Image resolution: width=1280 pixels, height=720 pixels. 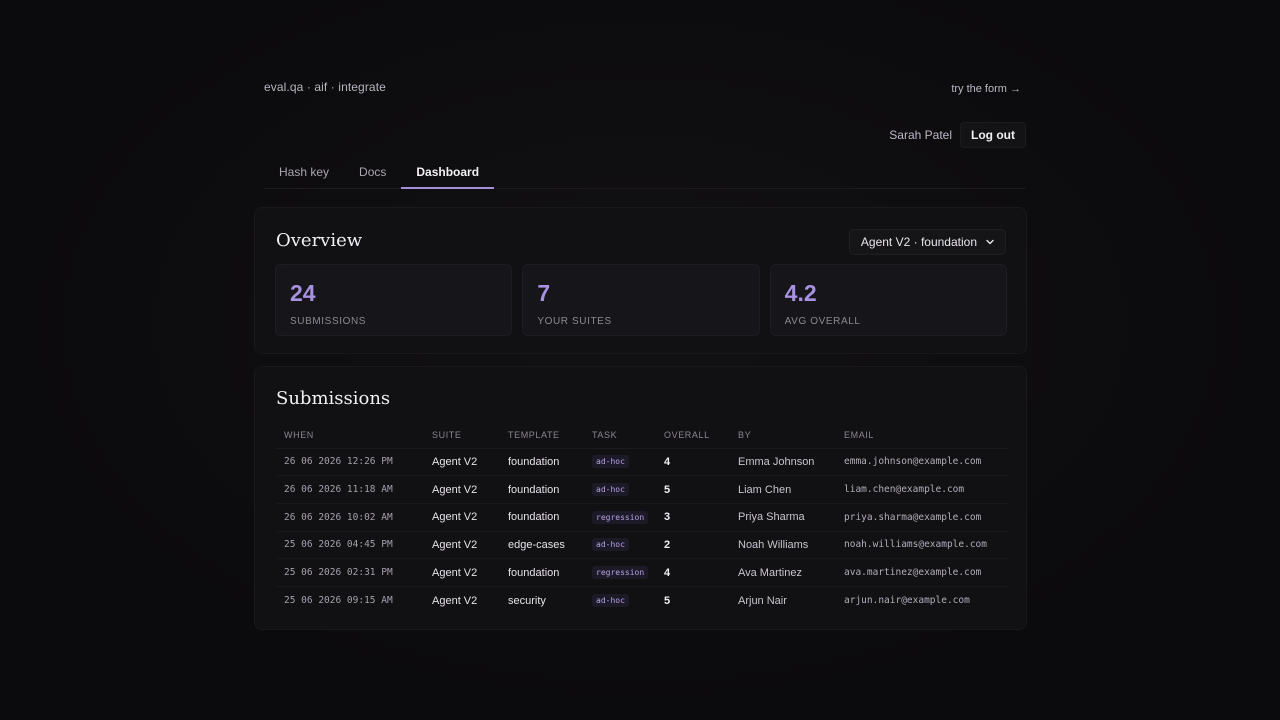 What do you see at coordinates (350, 572) in the screenshot?
I see `cell-when: 25 06 2026 02:31 PM` at bounding box center [350, 572].